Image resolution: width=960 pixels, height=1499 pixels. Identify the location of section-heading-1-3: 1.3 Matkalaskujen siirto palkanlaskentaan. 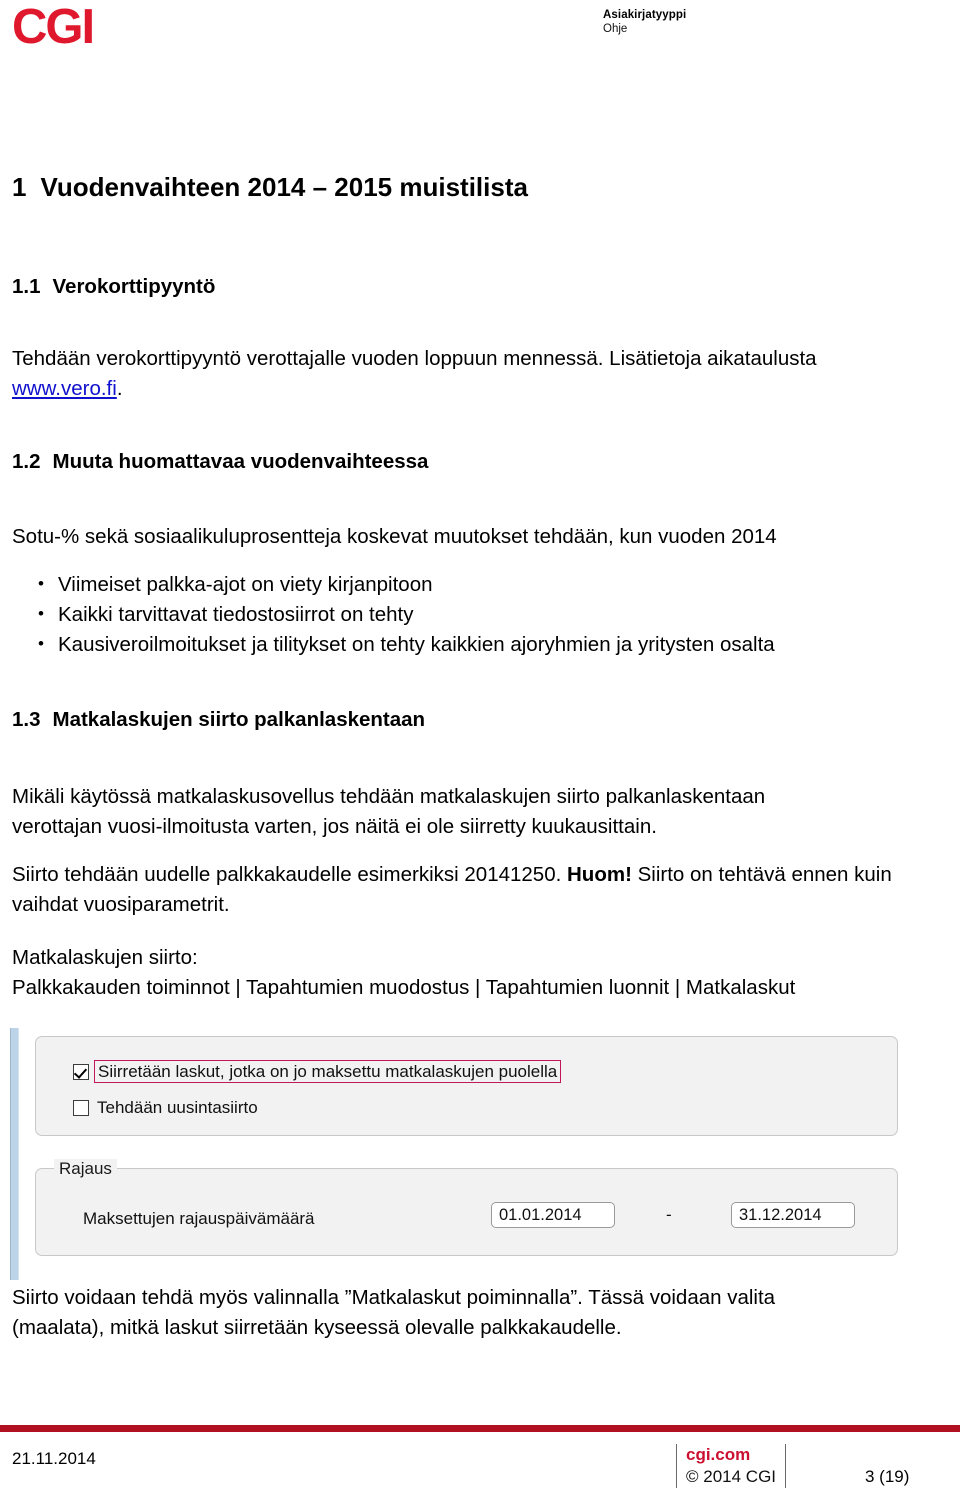
(218, 720).